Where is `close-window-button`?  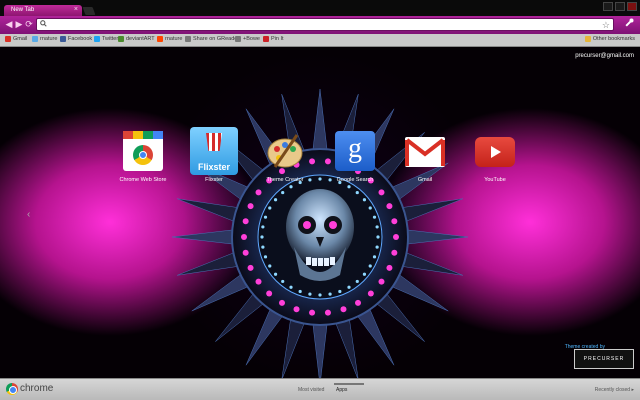
close-window-button is located at coordinates (632, 6).